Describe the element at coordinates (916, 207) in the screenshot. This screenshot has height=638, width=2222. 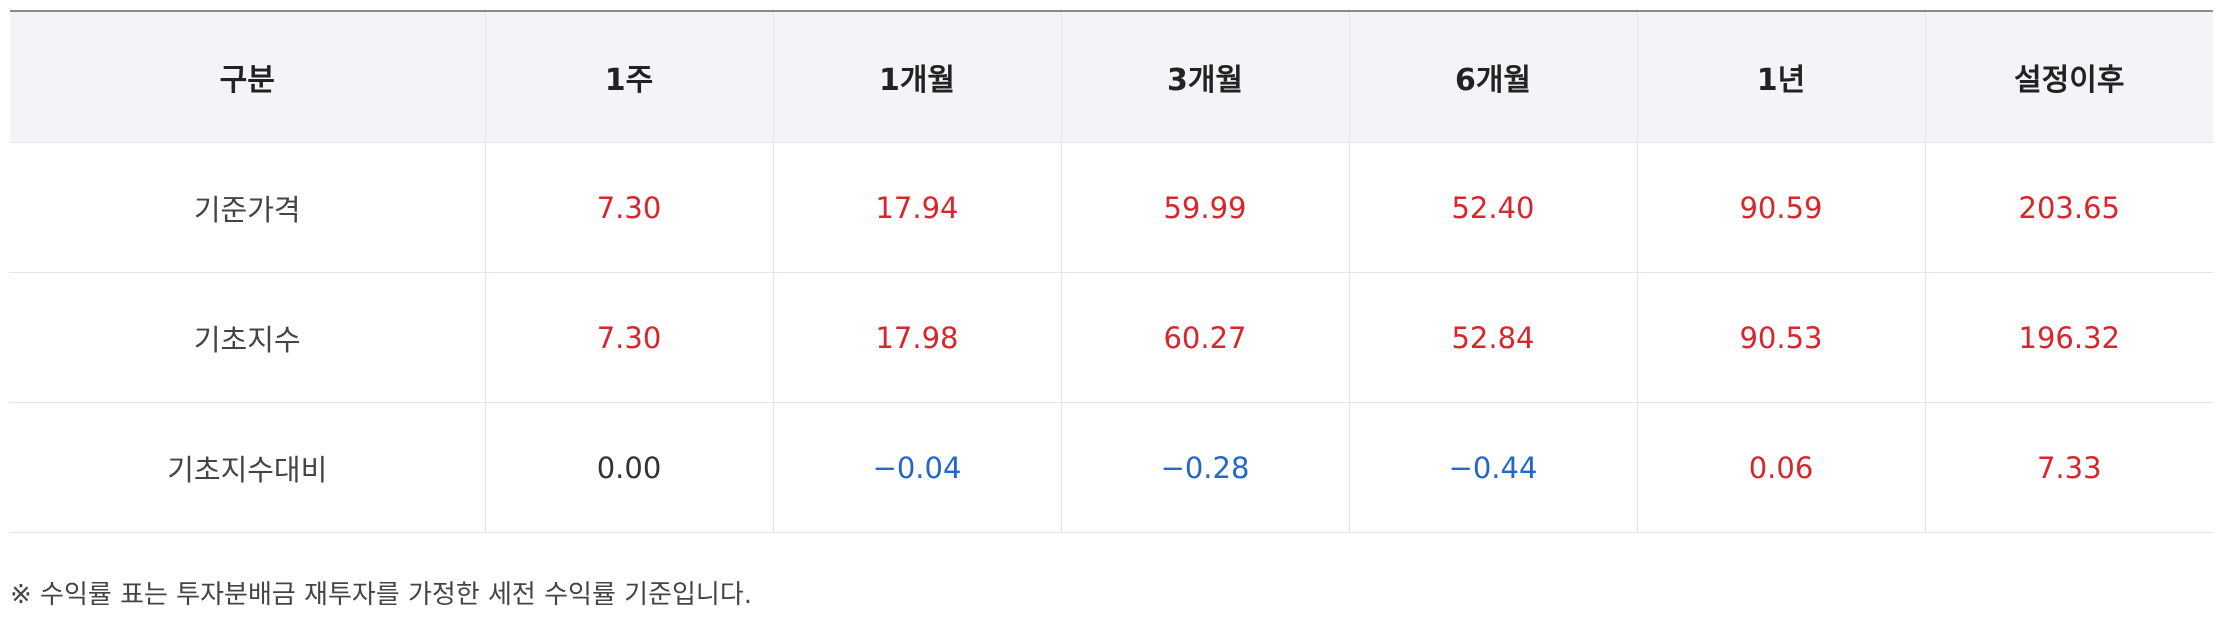
I see `table-cell: 17.94` at that location.